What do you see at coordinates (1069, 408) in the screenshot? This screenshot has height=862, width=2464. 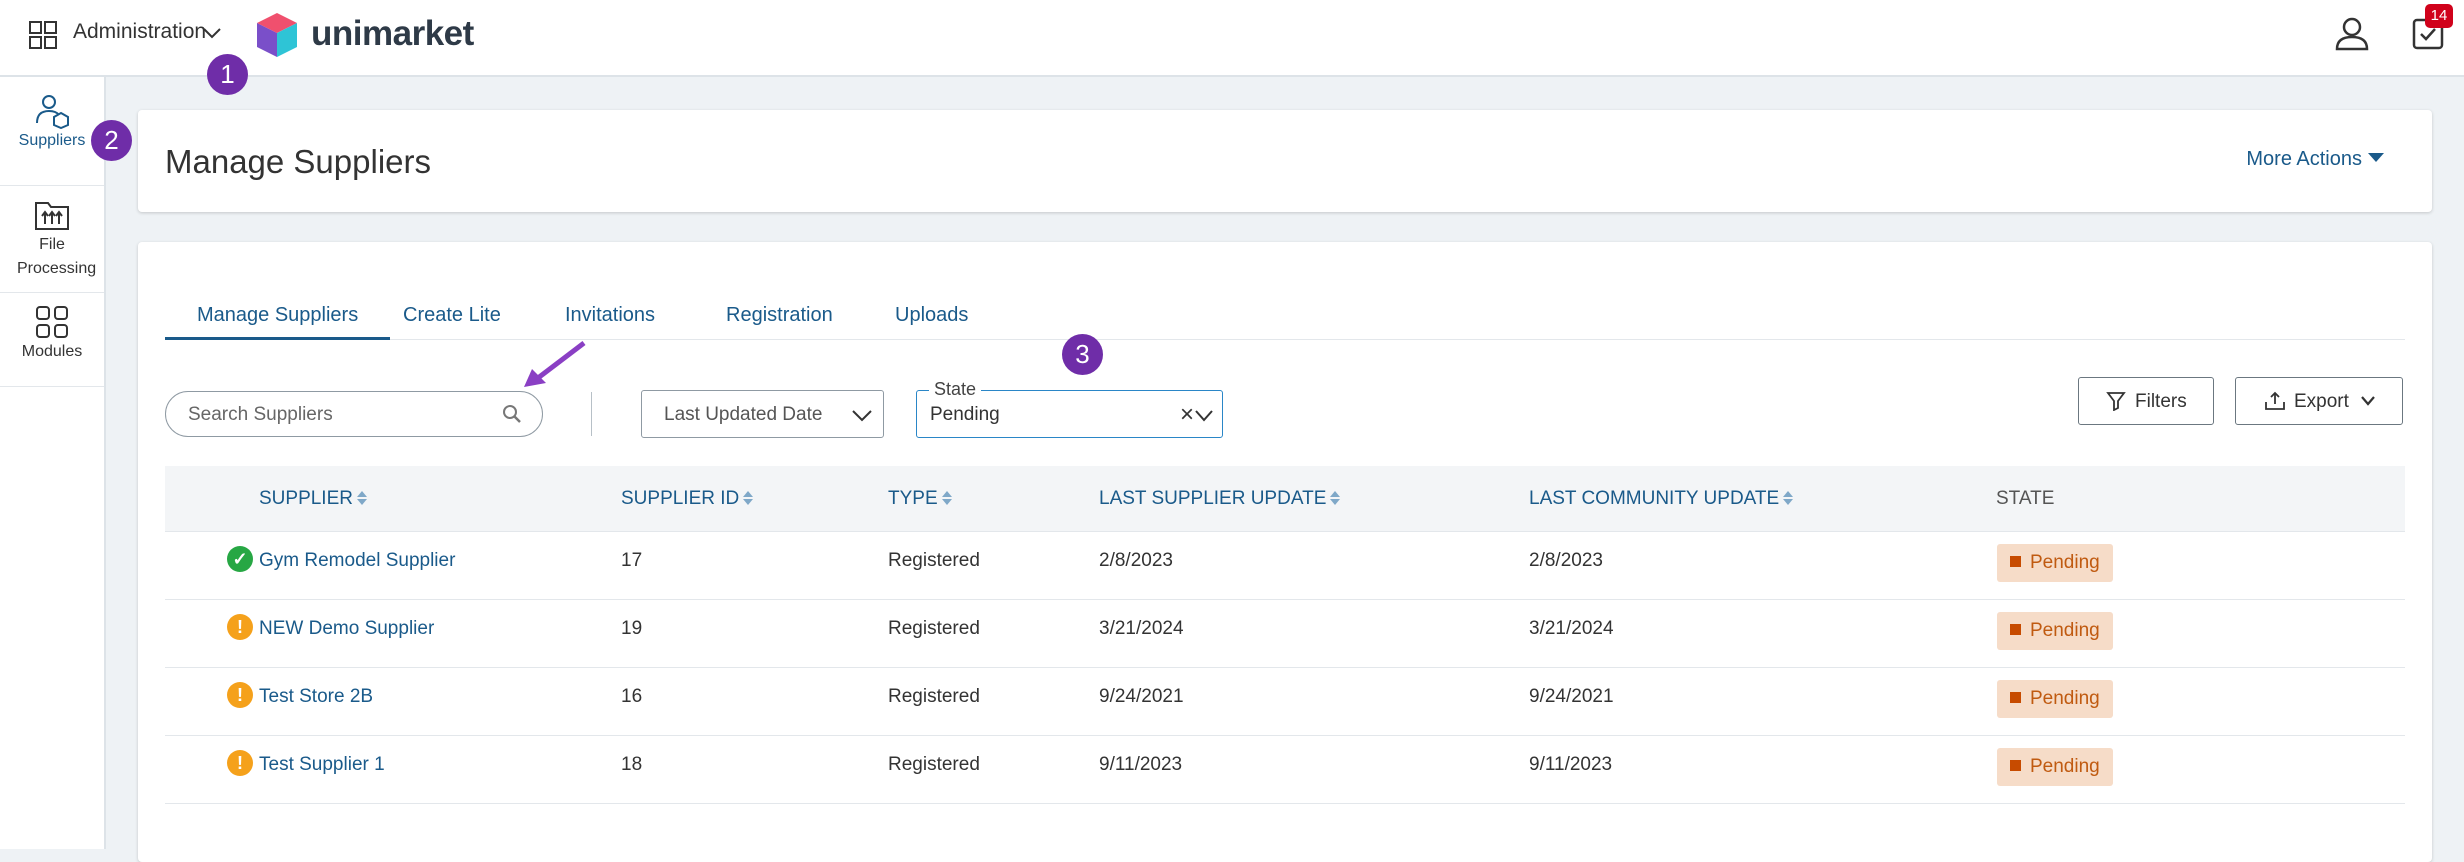 I see `state-filter-select: State Pending ×` at bounding box center [1069, 408].